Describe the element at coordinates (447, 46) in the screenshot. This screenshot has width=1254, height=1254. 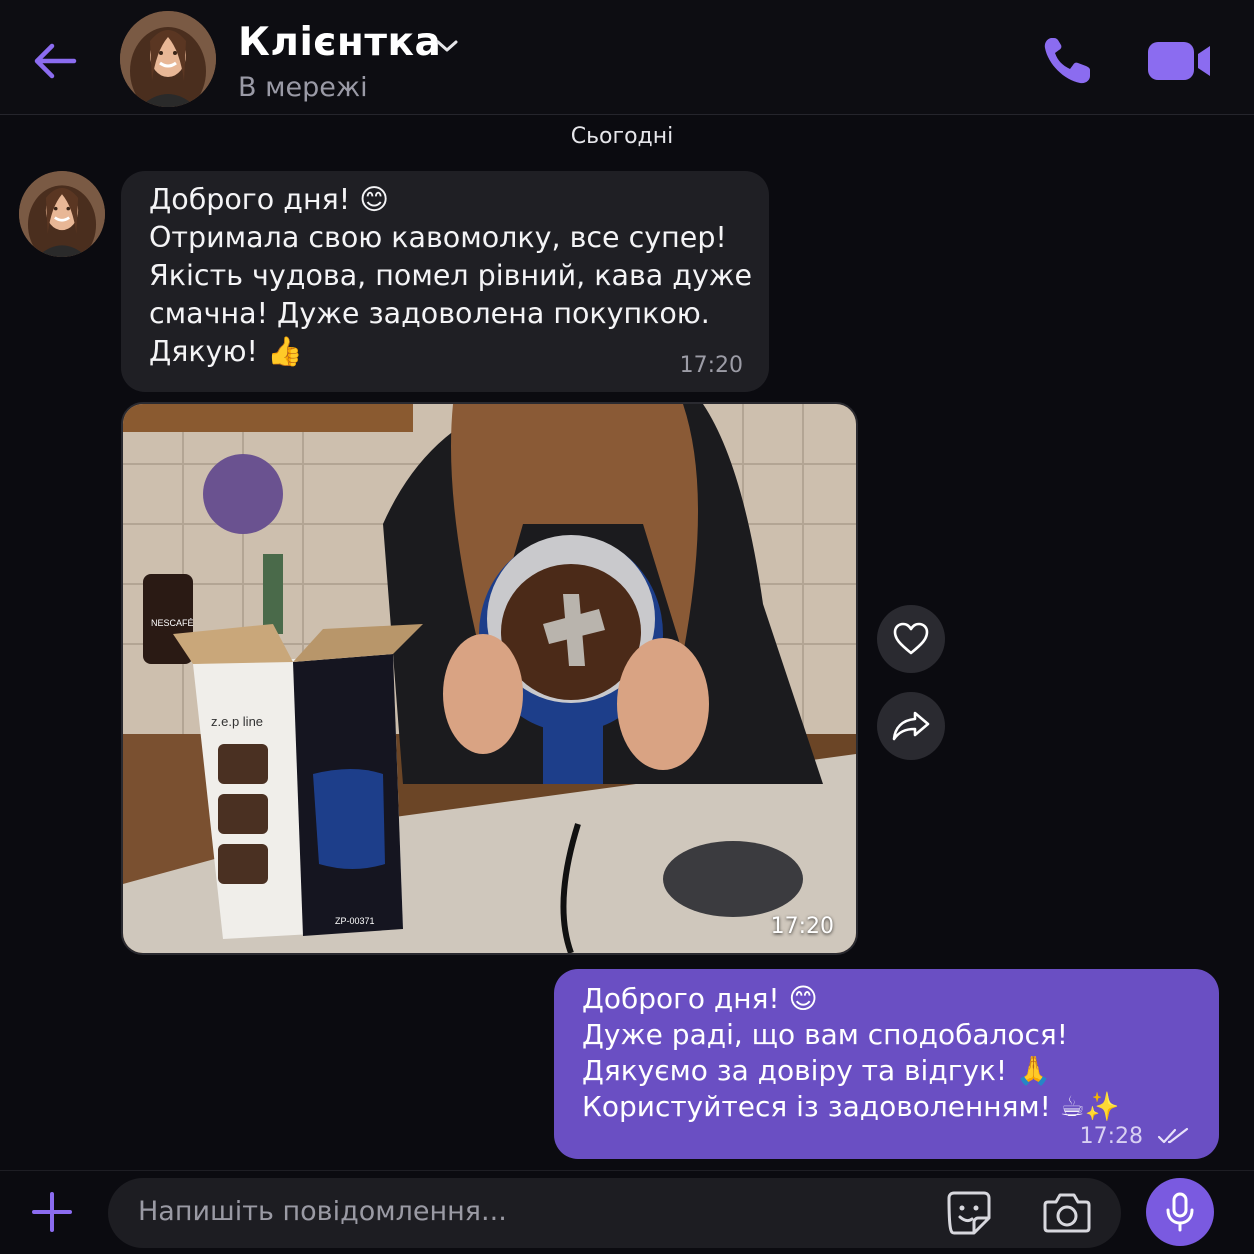
I see `chevron-down-icon` at that location.